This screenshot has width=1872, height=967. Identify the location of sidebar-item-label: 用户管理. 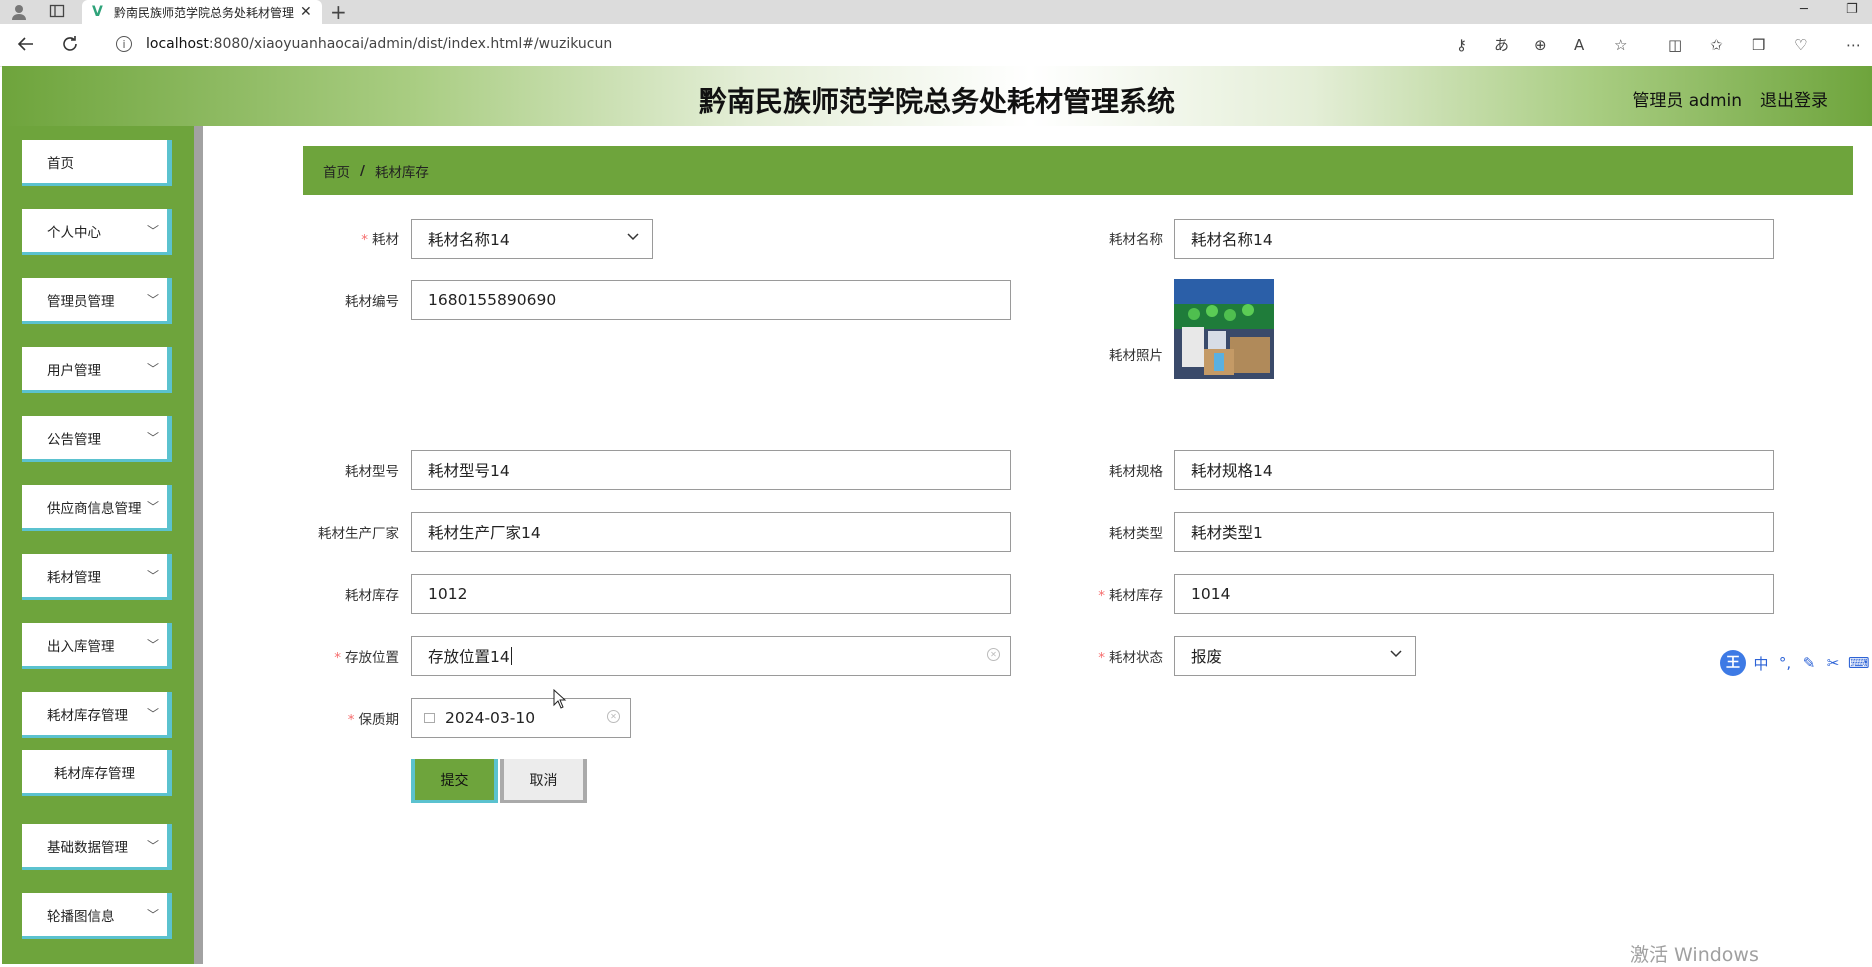
(74, 370).